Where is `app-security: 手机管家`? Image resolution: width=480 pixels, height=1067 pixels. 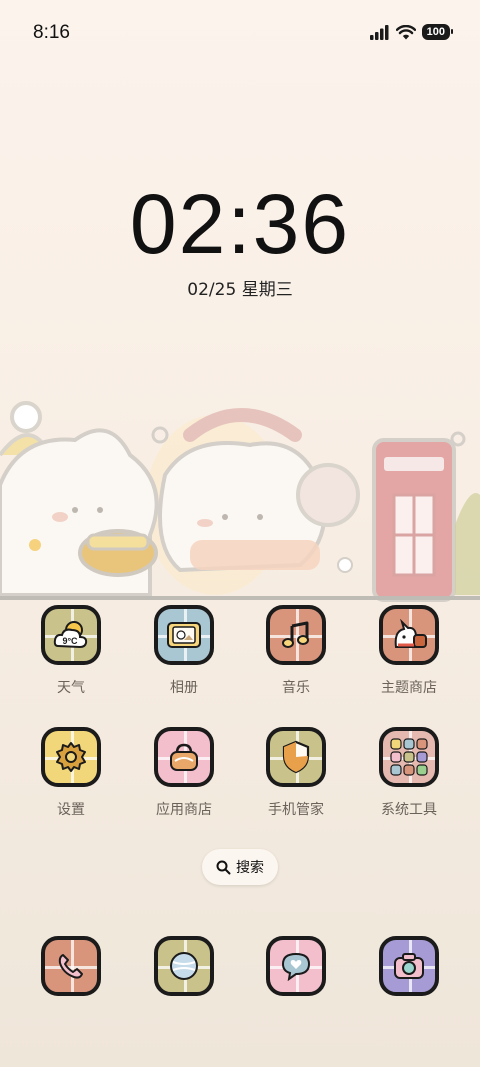
app-security: 手机管家 is located at coordinates (296, 773).